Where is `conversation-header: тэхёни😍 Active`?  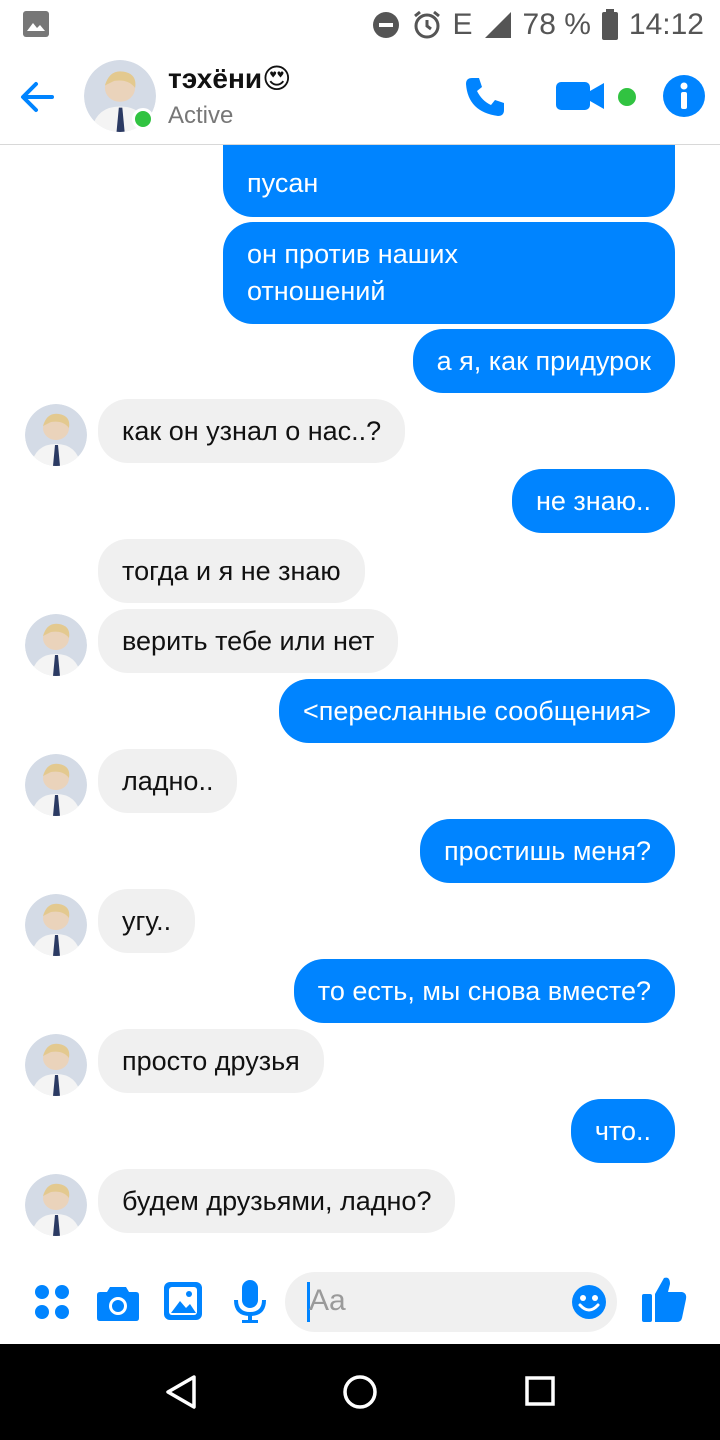 conversation-header: тэхёни😍 Active is located at coordinates (360, 97).